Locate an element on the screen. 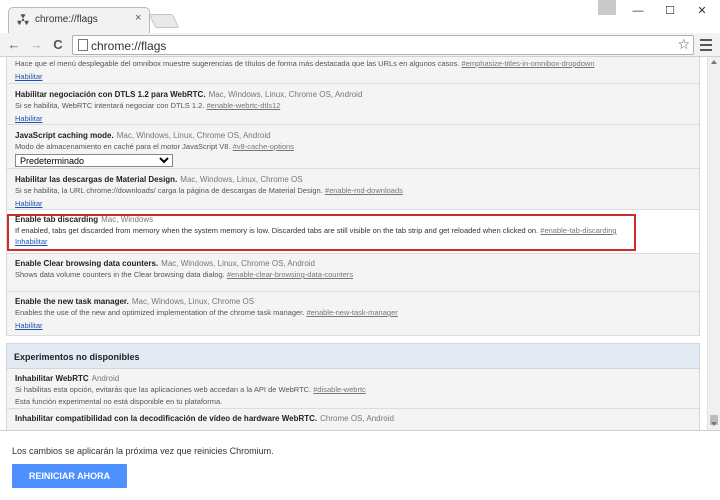 Image resolution: width=720 pixels, height=500 pixels. experiment-anchor: #emphasize-titles-in-omnibox-dropdown is located at coordinates (528, 63).